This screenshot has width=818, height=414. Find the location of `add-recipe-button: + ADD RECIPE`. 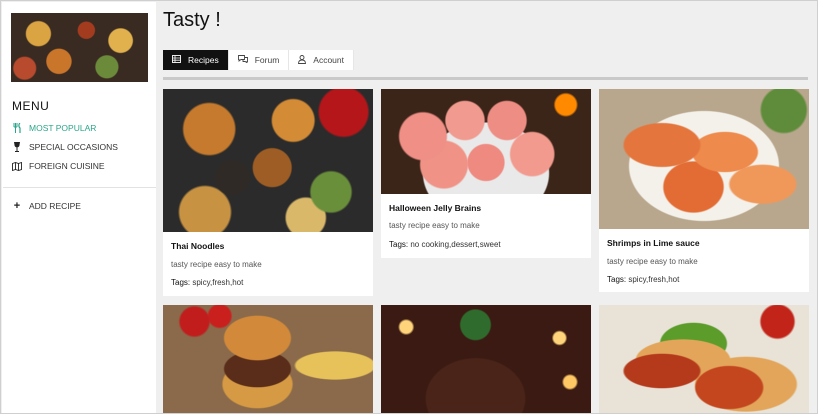

add-recipe-button: + ADD RECIPE is located at coordinates (46, 206).